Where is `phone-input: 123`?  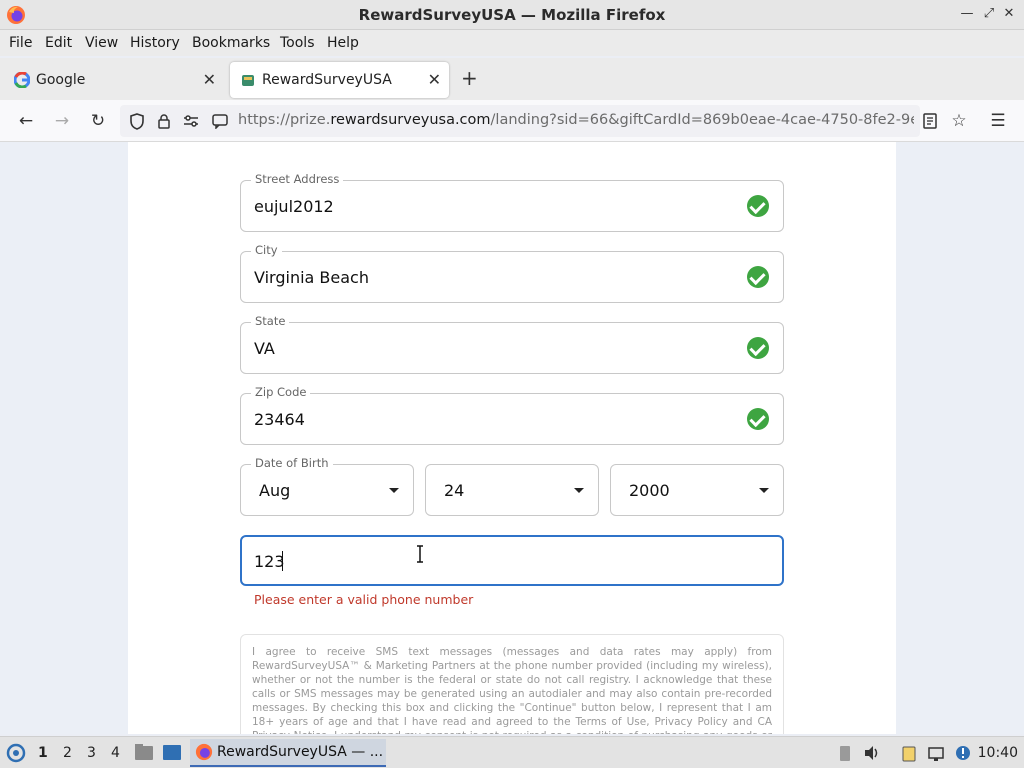 phone-input: 123 is located at coordinates (512, 560).